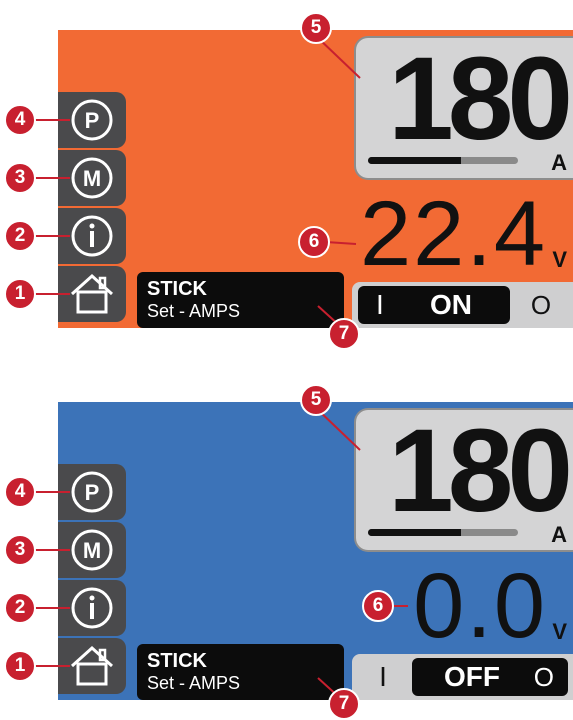 Image resolution: width=573 pixels, height=720 pixels. I want to click on output-off-segment: OFF O, so click(490, 677).